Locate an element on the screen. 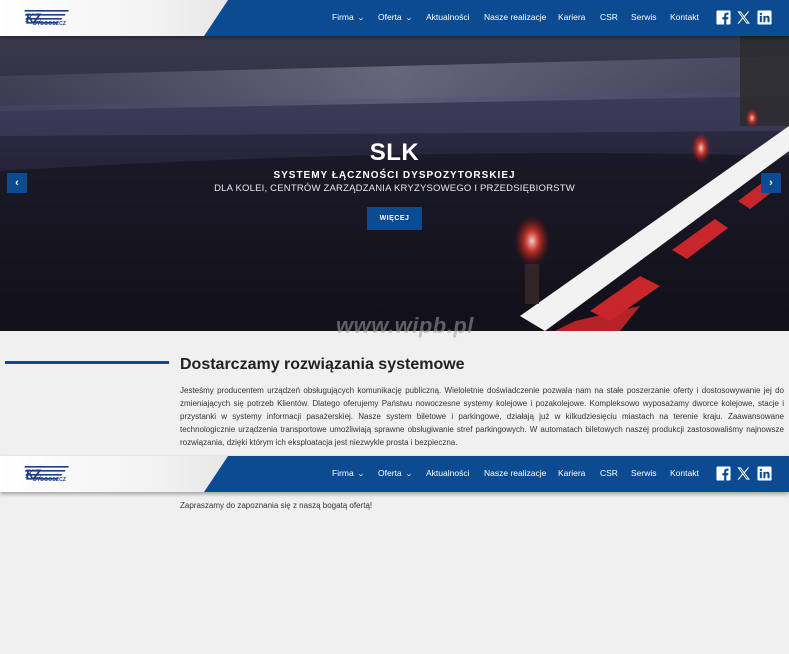  hero-more-button: WIĘCEJ is located at coordinates (394, 218).